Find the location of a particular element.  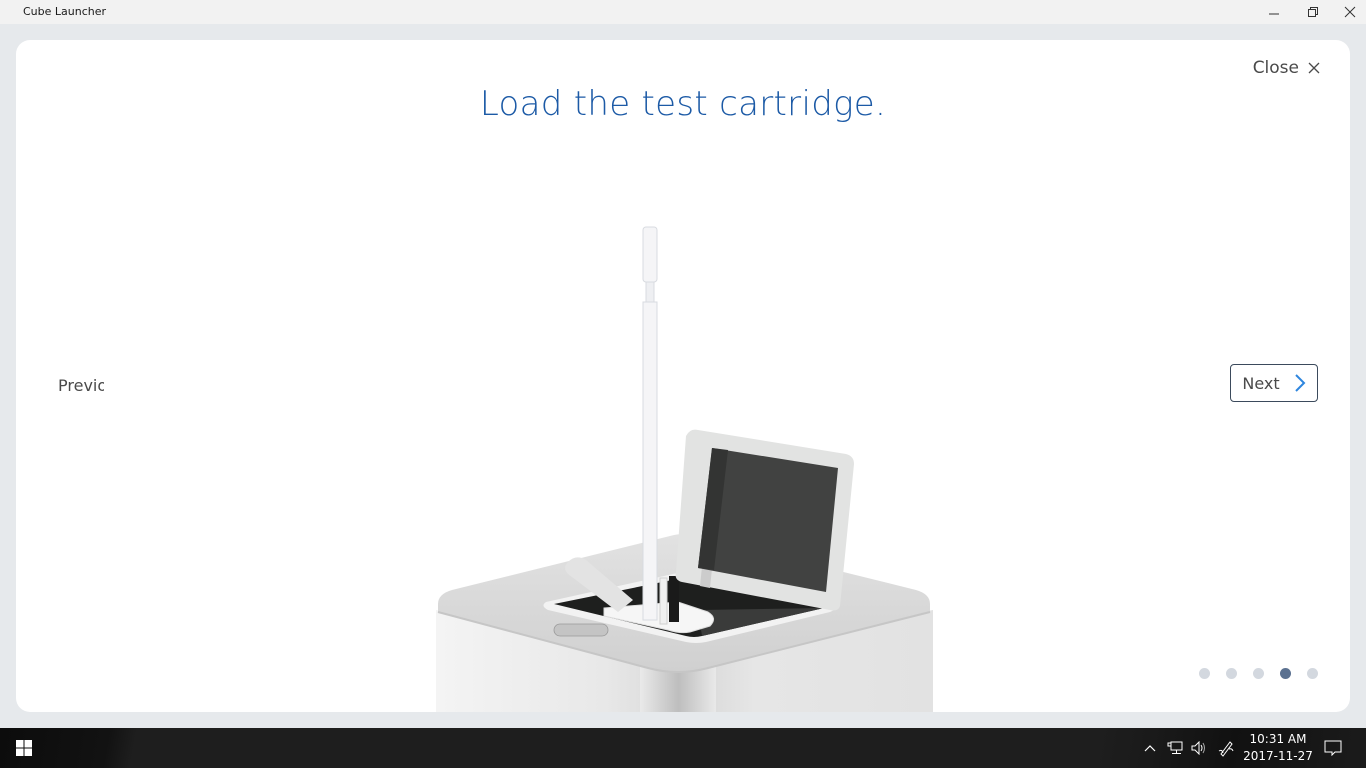

taskbar: 10:31 AM 2017-11-27 is located at coordinates (683, 748).